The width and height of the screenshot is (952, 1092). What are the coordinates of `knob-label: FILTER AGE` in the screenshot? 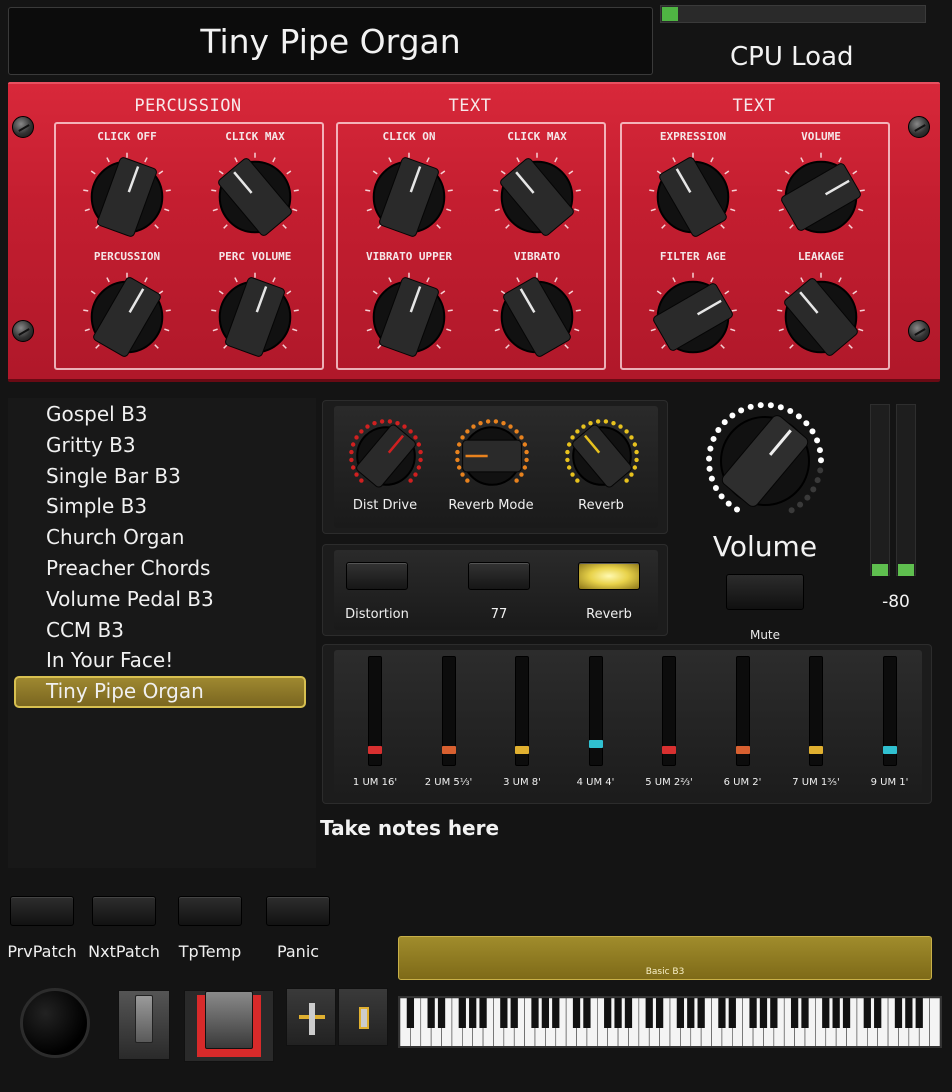 It's located at (693, 256).